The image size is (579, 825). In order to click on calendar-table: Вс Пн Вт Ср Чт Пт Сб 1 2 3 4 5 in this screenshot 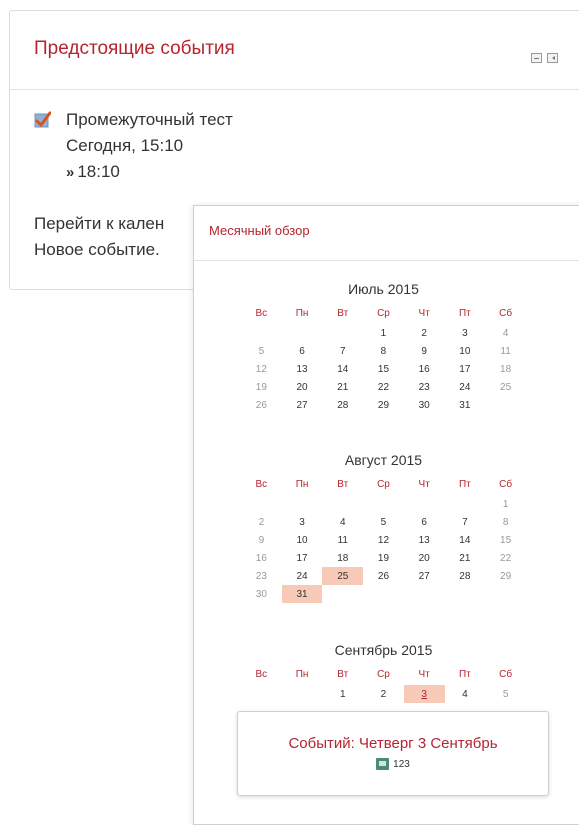, I will do `click(383, 683)`.